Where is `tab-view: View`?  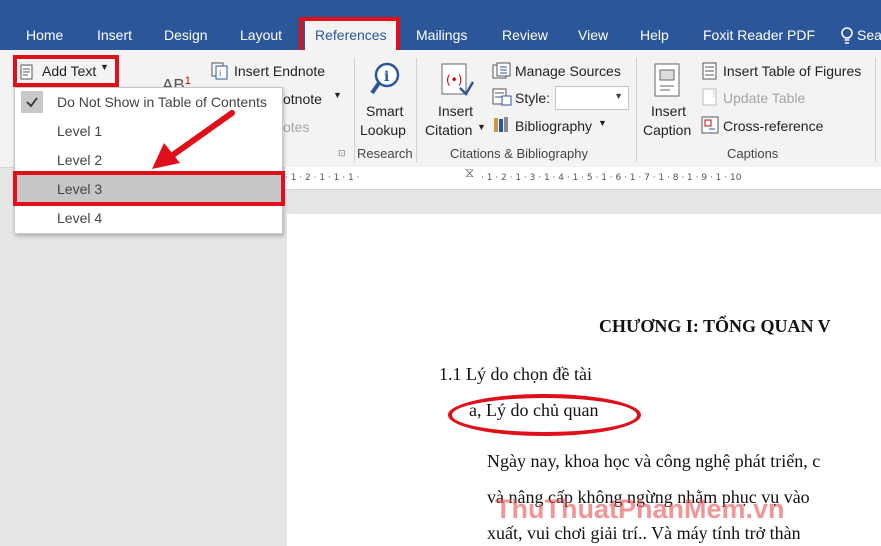 tab-view: View is located at coordinates (593, 35).